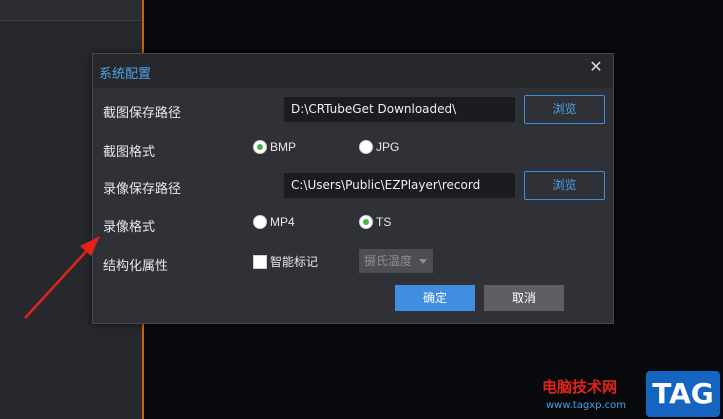 This screenshot has width=723, height=419. What do you see at coordinates (294, 262) in the screenshot?
I see `checkbox-label: 智能标记` at bounding box center [294, 262].